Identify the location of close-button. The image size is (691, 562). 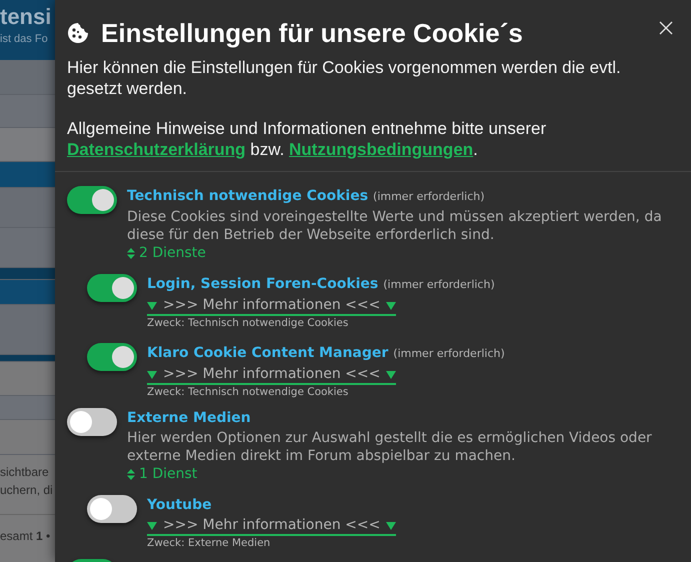
(667, 28).